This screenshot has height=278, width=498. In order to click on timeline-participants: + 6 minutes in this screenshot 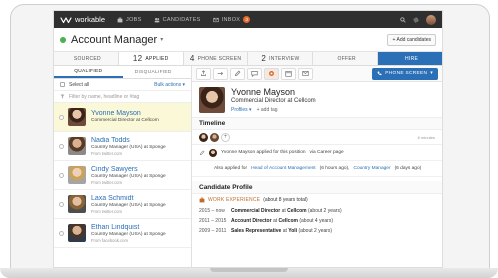, I will do `click(317, 137)`.